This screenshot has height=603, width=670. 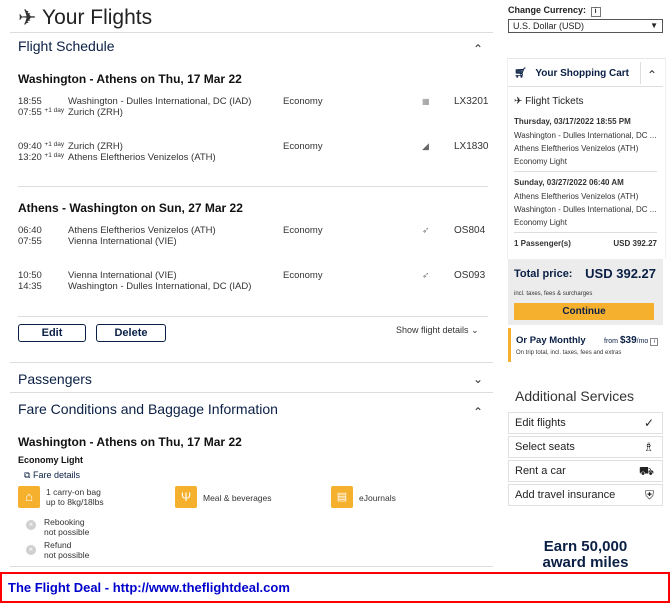 I want to click on flight-number: LX3201, so click(x=471, y=101).